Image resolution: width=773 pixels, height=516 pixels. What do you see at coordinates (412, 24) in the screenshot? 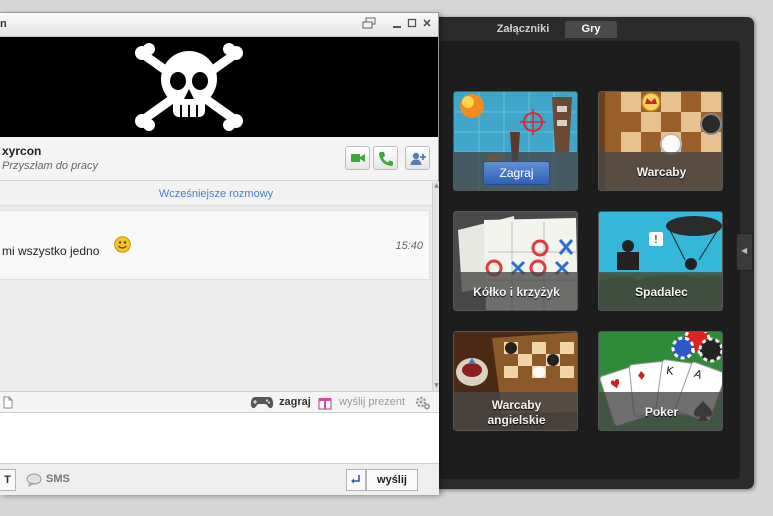
I see `maximize-icon` at bounding box center [412, 24].